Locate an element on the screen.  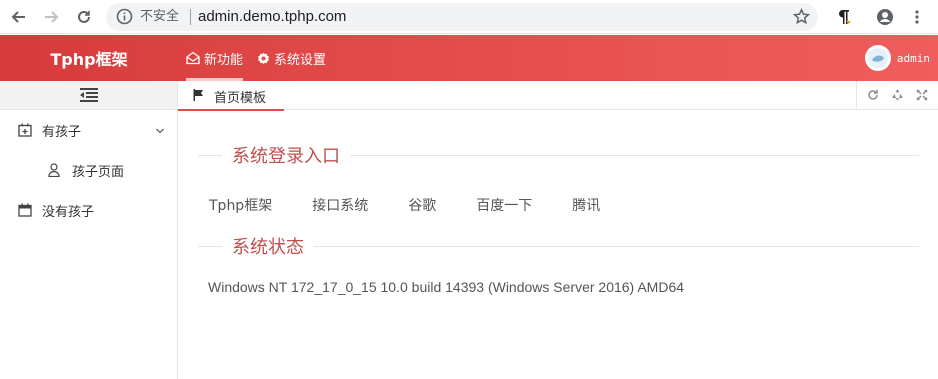
user-menu: admin is located at coordinates (897, 58).